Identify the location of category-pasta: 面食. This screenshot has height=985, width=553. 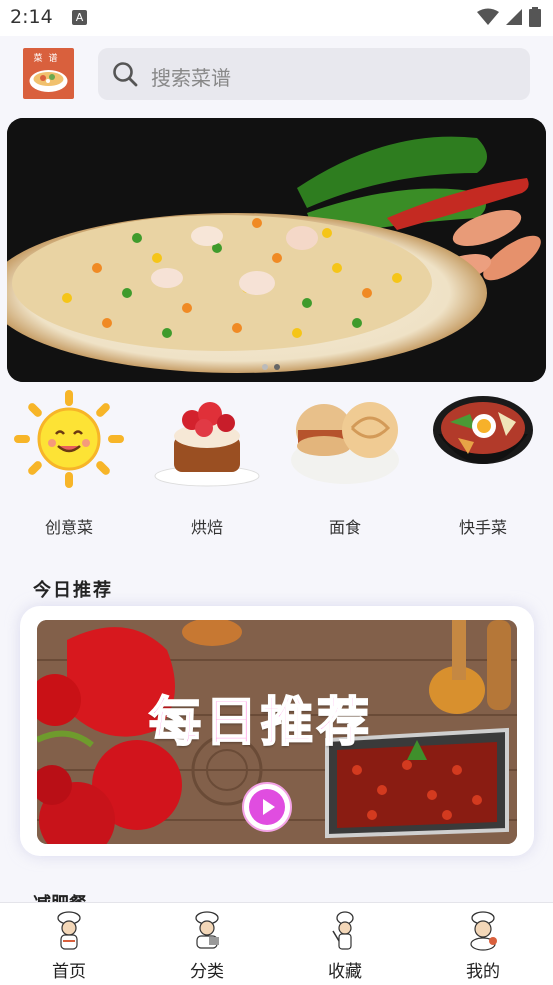
(345, 466).